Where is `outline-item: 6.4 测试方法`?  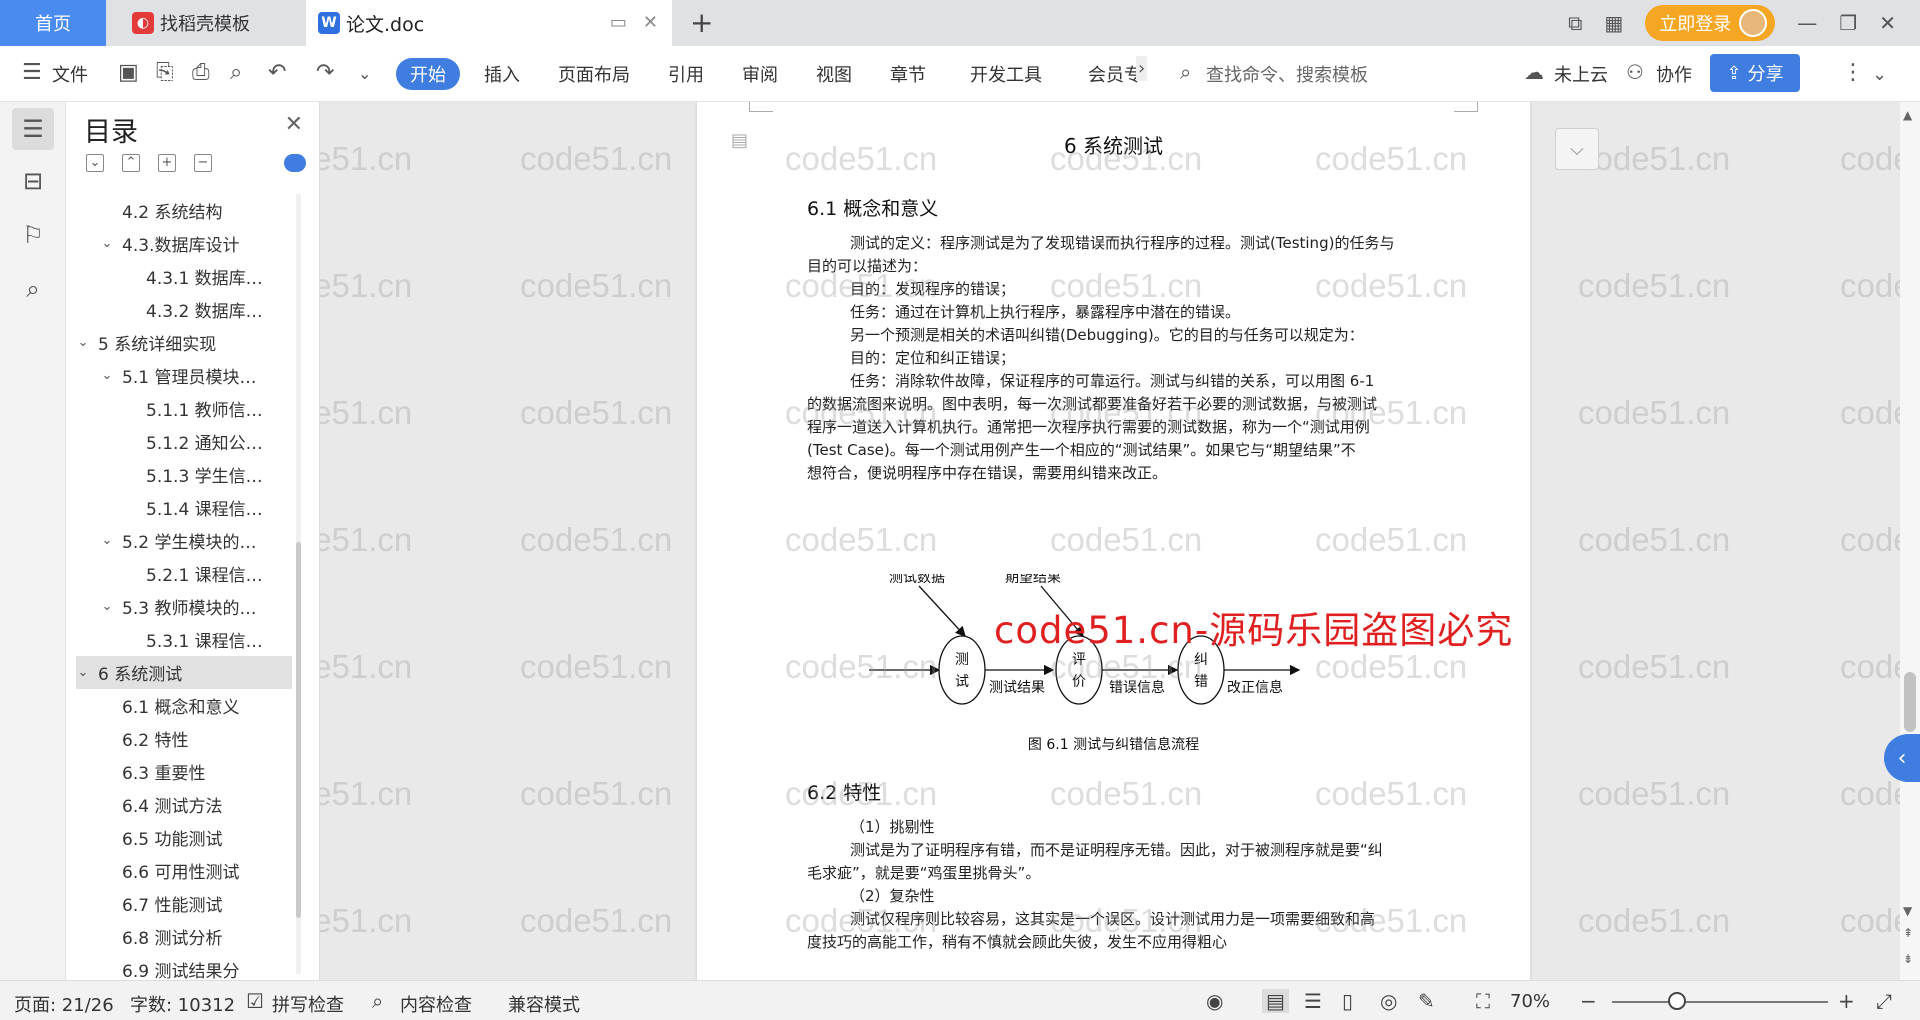 outline-item: 6.4 测试方法 is located at coordinates (184, 804).